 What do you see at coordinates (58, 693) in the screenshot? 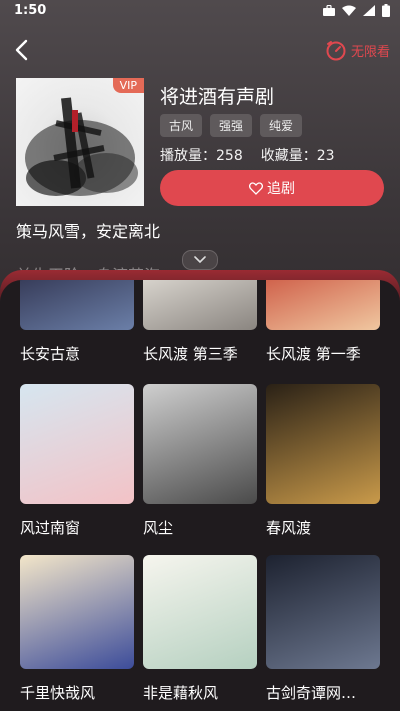
I see `recommendation-title: 千里快哉风` at bounding box center [58, 693].